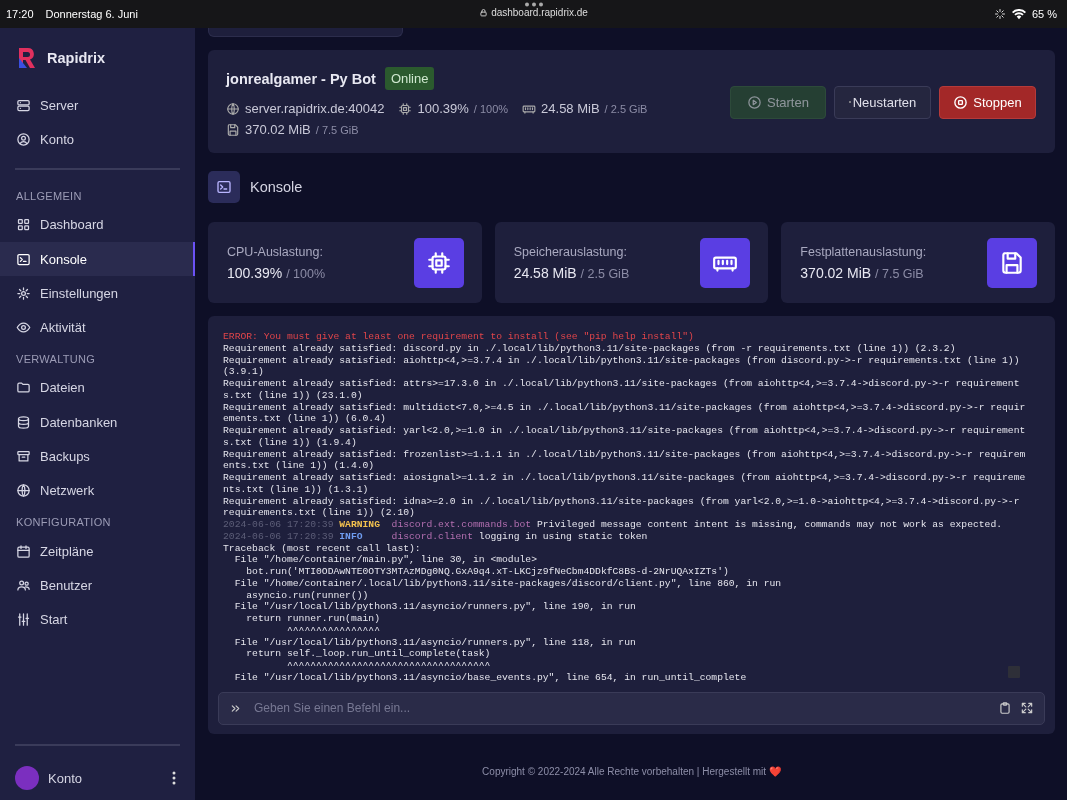 This screenshot has height=800, width=1067. What do you see at coordinates (97, 293) in the screenshot?
I see `sidebar-item: Einstellungen` at bounding box center [97, 293].